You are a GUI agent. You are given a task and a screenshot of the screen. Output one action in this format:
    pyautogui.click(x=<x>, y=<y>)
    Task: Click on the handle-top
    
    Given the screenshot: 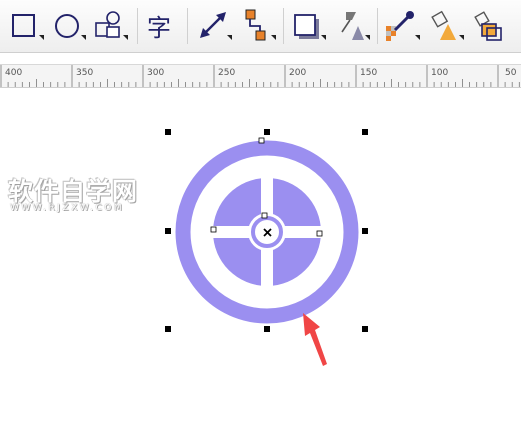 What is the action you would take?
    pyautogui.click(x=267, y=132)
    